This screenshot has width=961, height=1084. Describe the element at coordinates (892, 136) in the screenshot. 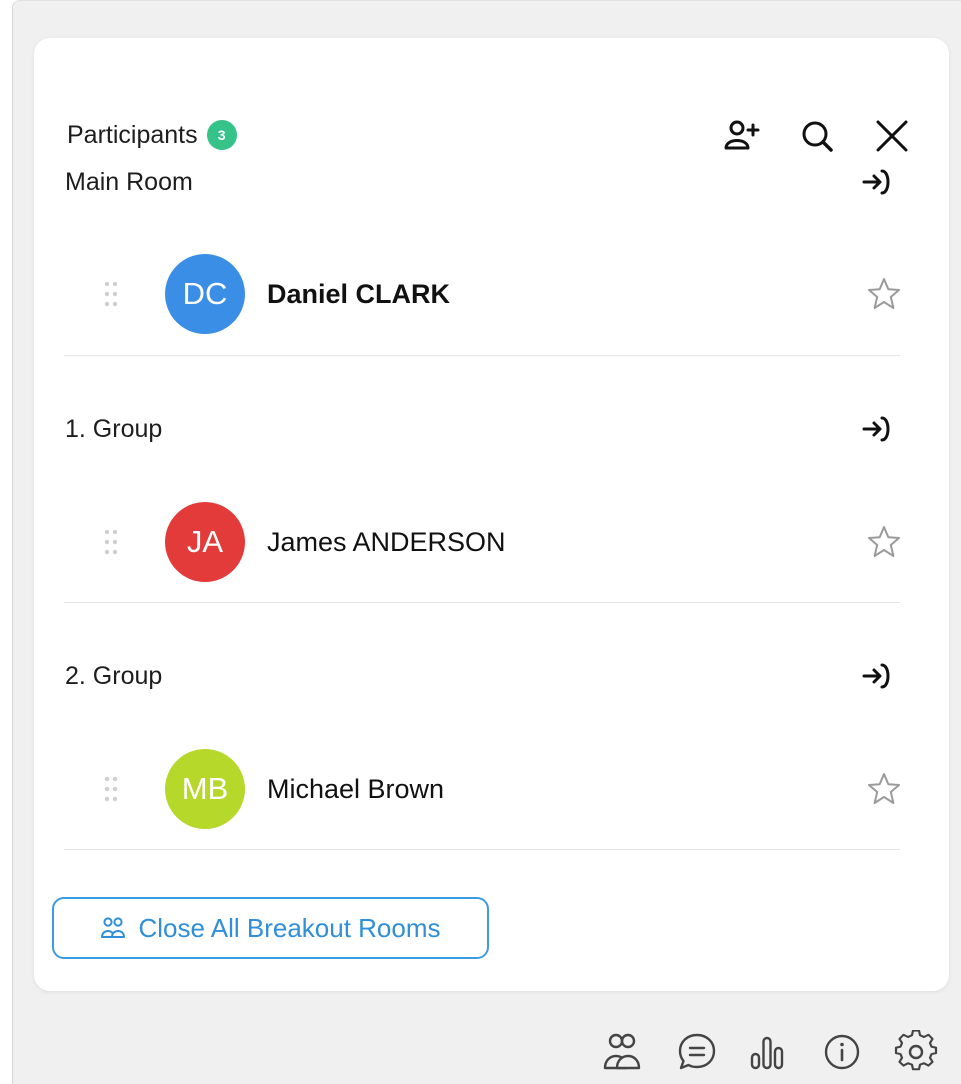

I see `close-icon` at that location.